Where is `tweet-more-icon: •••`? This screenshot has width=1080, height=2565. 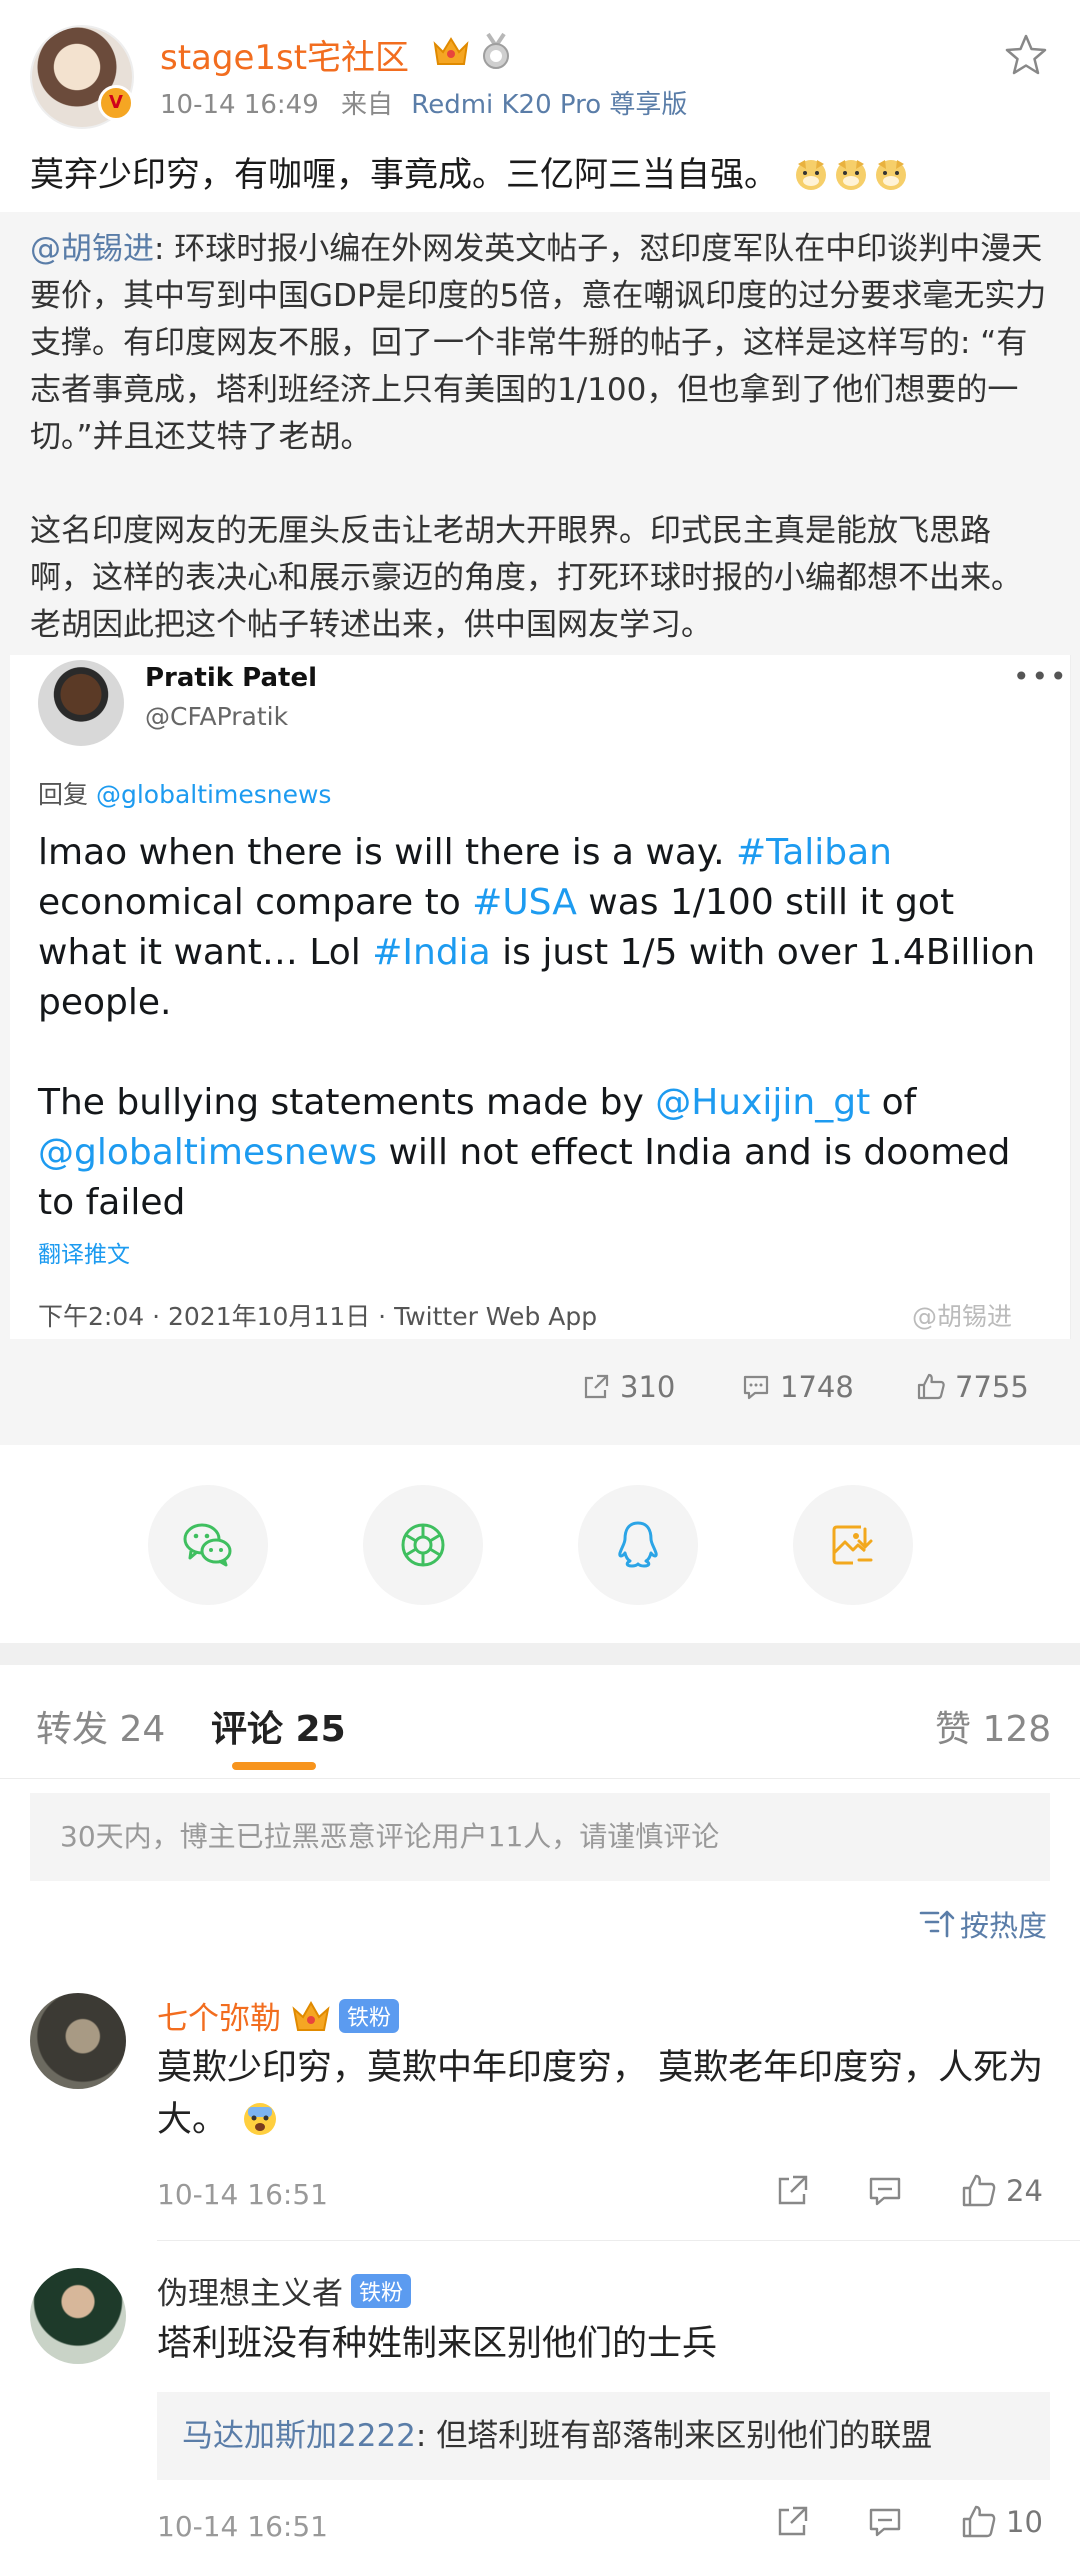 tweet-more-icon: ••• is located at coordinates (1041, 676).